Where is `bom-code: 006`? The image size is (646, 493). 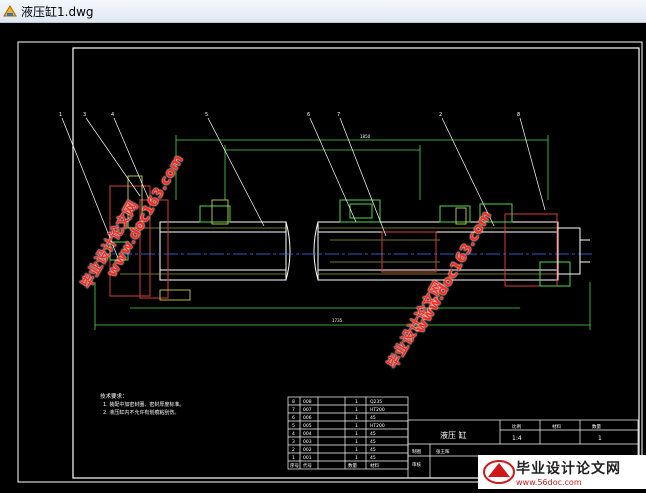
bom-code: 006 is located at coordinates (307, 418).